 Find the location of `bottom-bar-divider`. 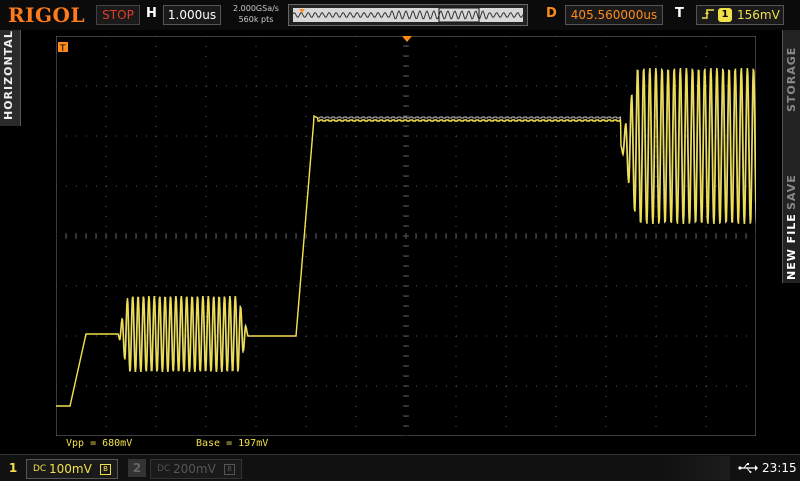

bottom-bar-divider is located at coordinates (695, 468).